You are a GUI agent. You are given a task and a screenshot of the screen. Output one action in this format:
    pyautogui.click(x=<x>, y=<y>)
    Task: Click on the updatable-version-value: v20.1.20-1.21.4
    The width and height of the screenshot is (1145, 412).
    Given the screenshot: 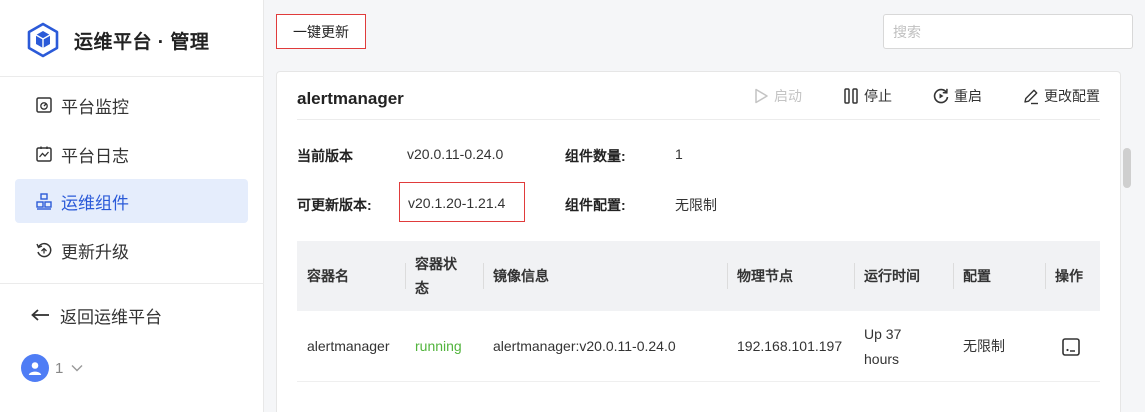 What is the action you would take?
    pyautogui.click(x=457, y=203)
    